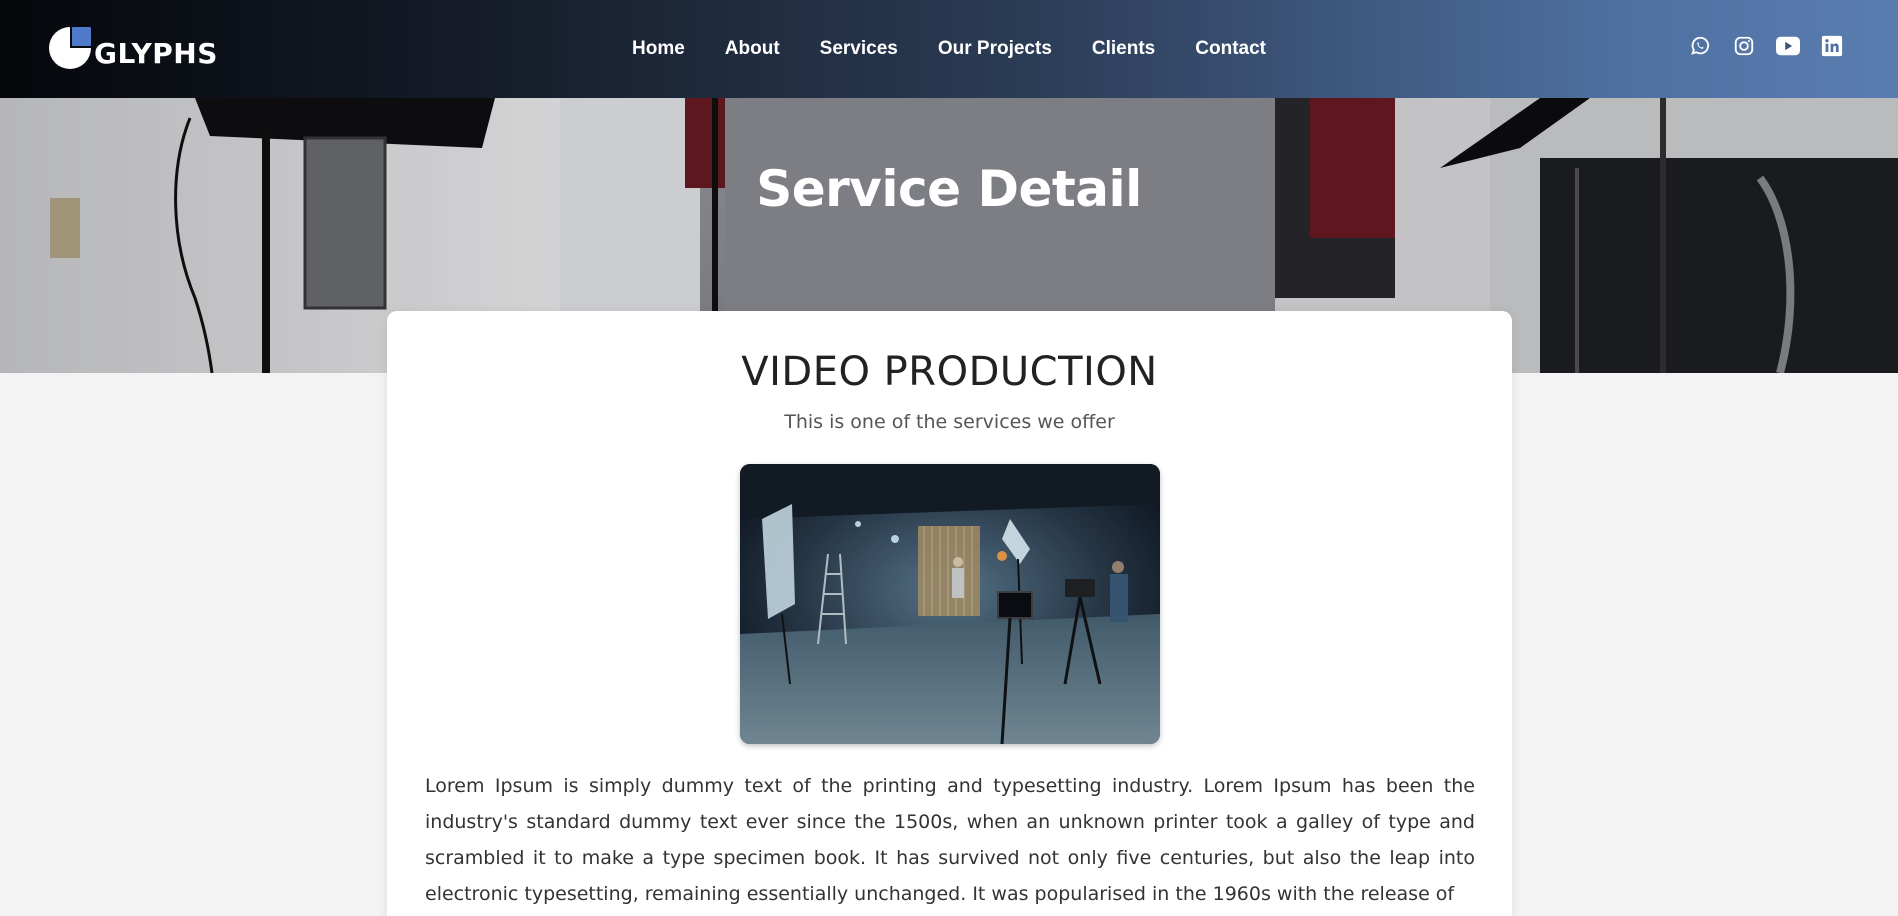 Image resolution: width=1898 pixels, height=916 pixels. Describe the element at coordinates (658, 49) in the screenshot. I see `nav-home: Home` at that location.